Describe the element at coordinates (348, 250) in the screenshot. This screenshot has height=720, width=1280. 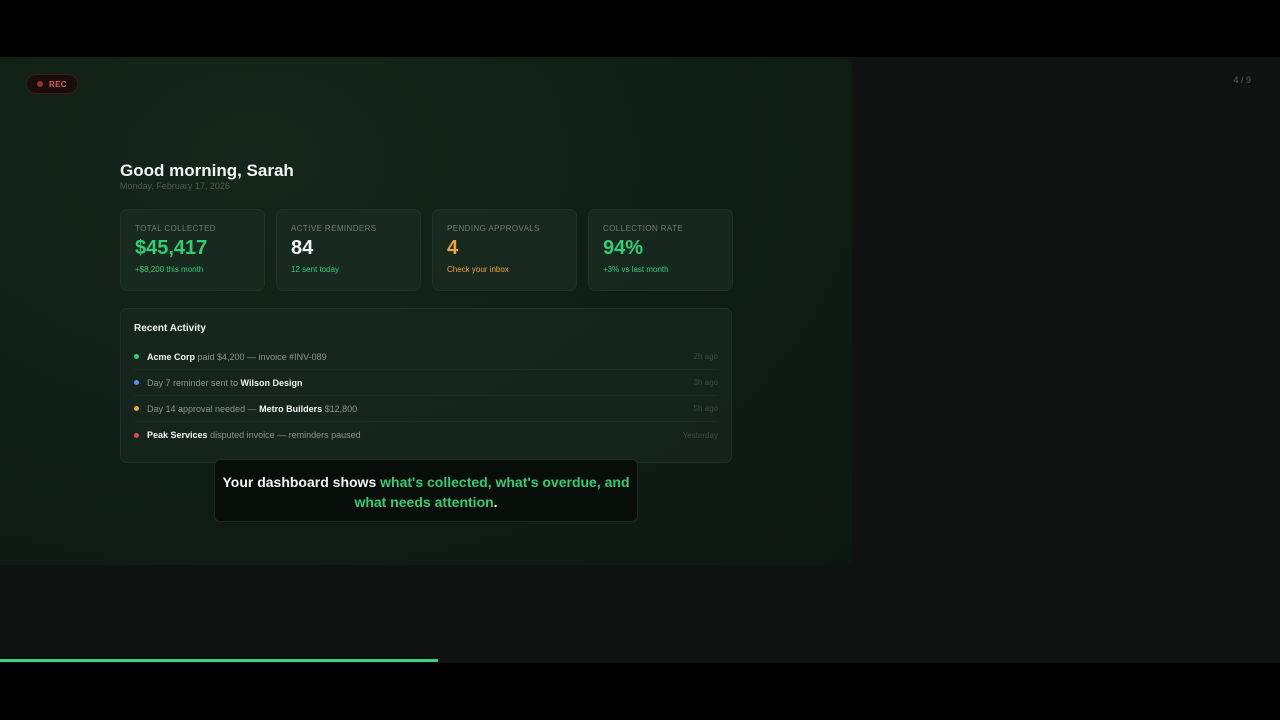
I see `stat-card-active-reminders: ACTIVE REMINDERS 84 12 sent today` at that location.